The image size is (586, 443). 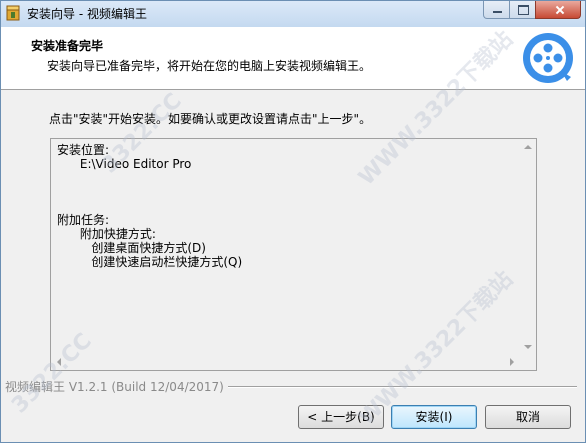 What do you see at coordinates (131, 248) in the screenshot?
I see `memo-line: 创建桌面快捷方式(D)` at bounding box center [131, 248].